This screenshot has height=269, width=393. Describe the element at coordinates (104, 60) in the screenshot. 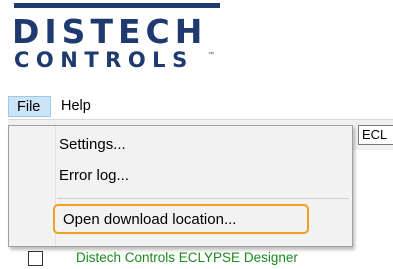

I see `logo-word-controls: CONTROLS` at that location.